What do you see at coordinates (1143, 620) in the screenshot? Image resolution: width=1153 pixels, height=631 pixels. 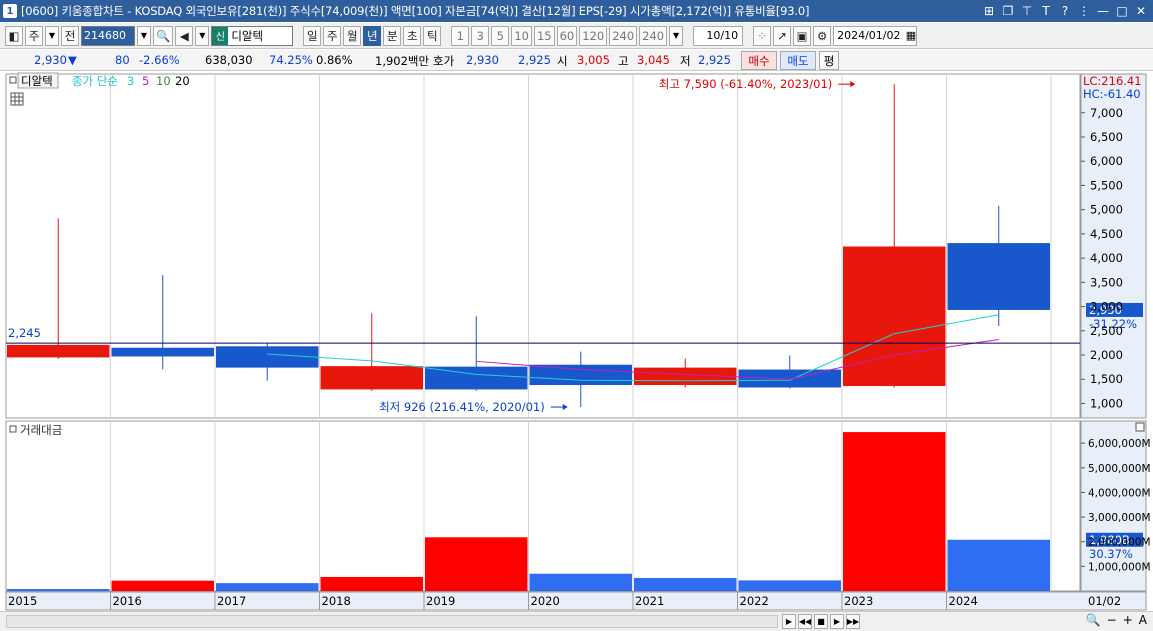 I see `font-size-icon: A` at bounding box center [1143, 620].